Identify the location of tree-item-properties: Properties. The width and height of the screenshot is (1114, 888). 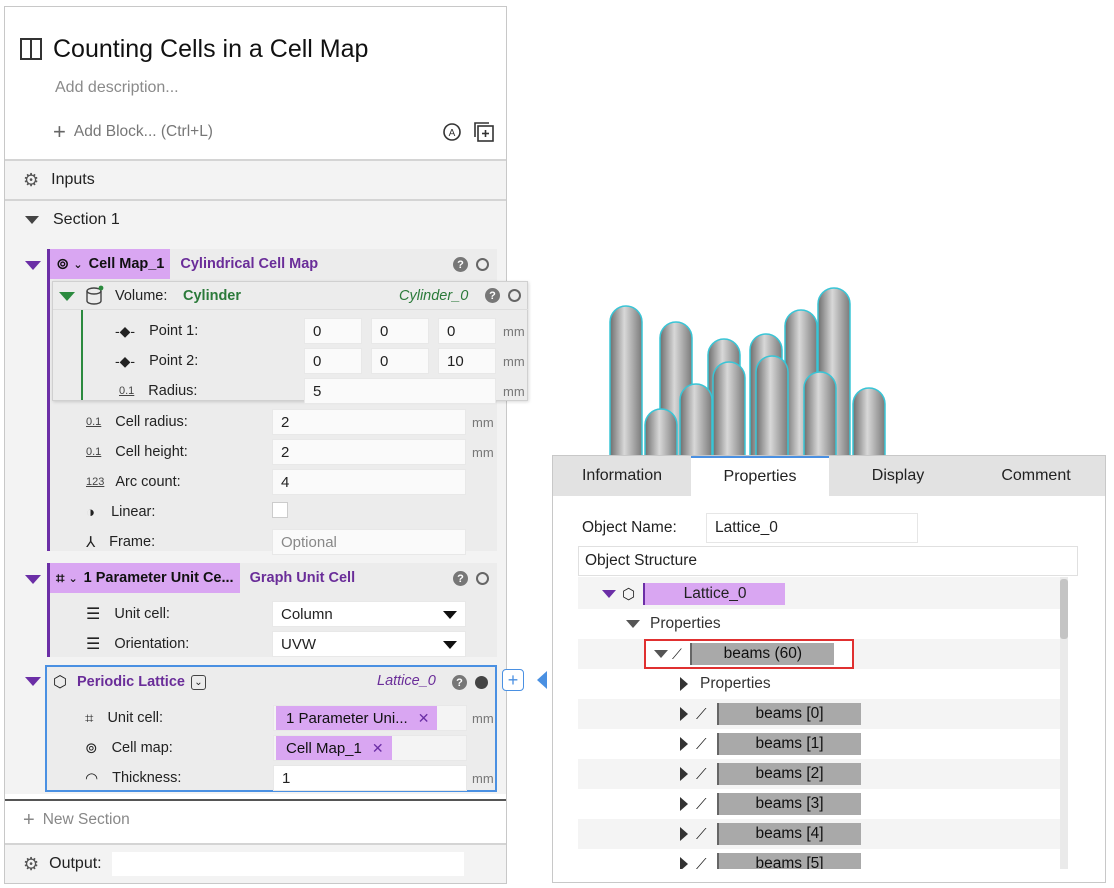
(823, 624).